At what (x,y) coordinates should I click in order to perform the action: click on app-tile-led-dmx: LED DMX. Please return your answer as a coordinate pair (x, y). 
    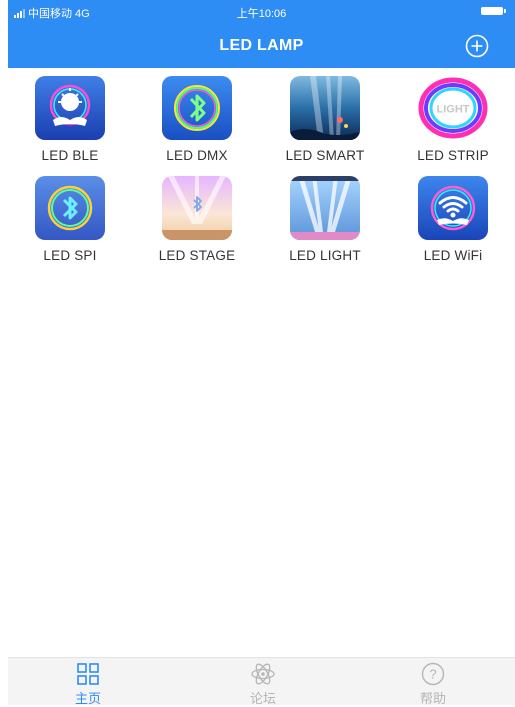
    Looking at the image, I should click on (197, 120).